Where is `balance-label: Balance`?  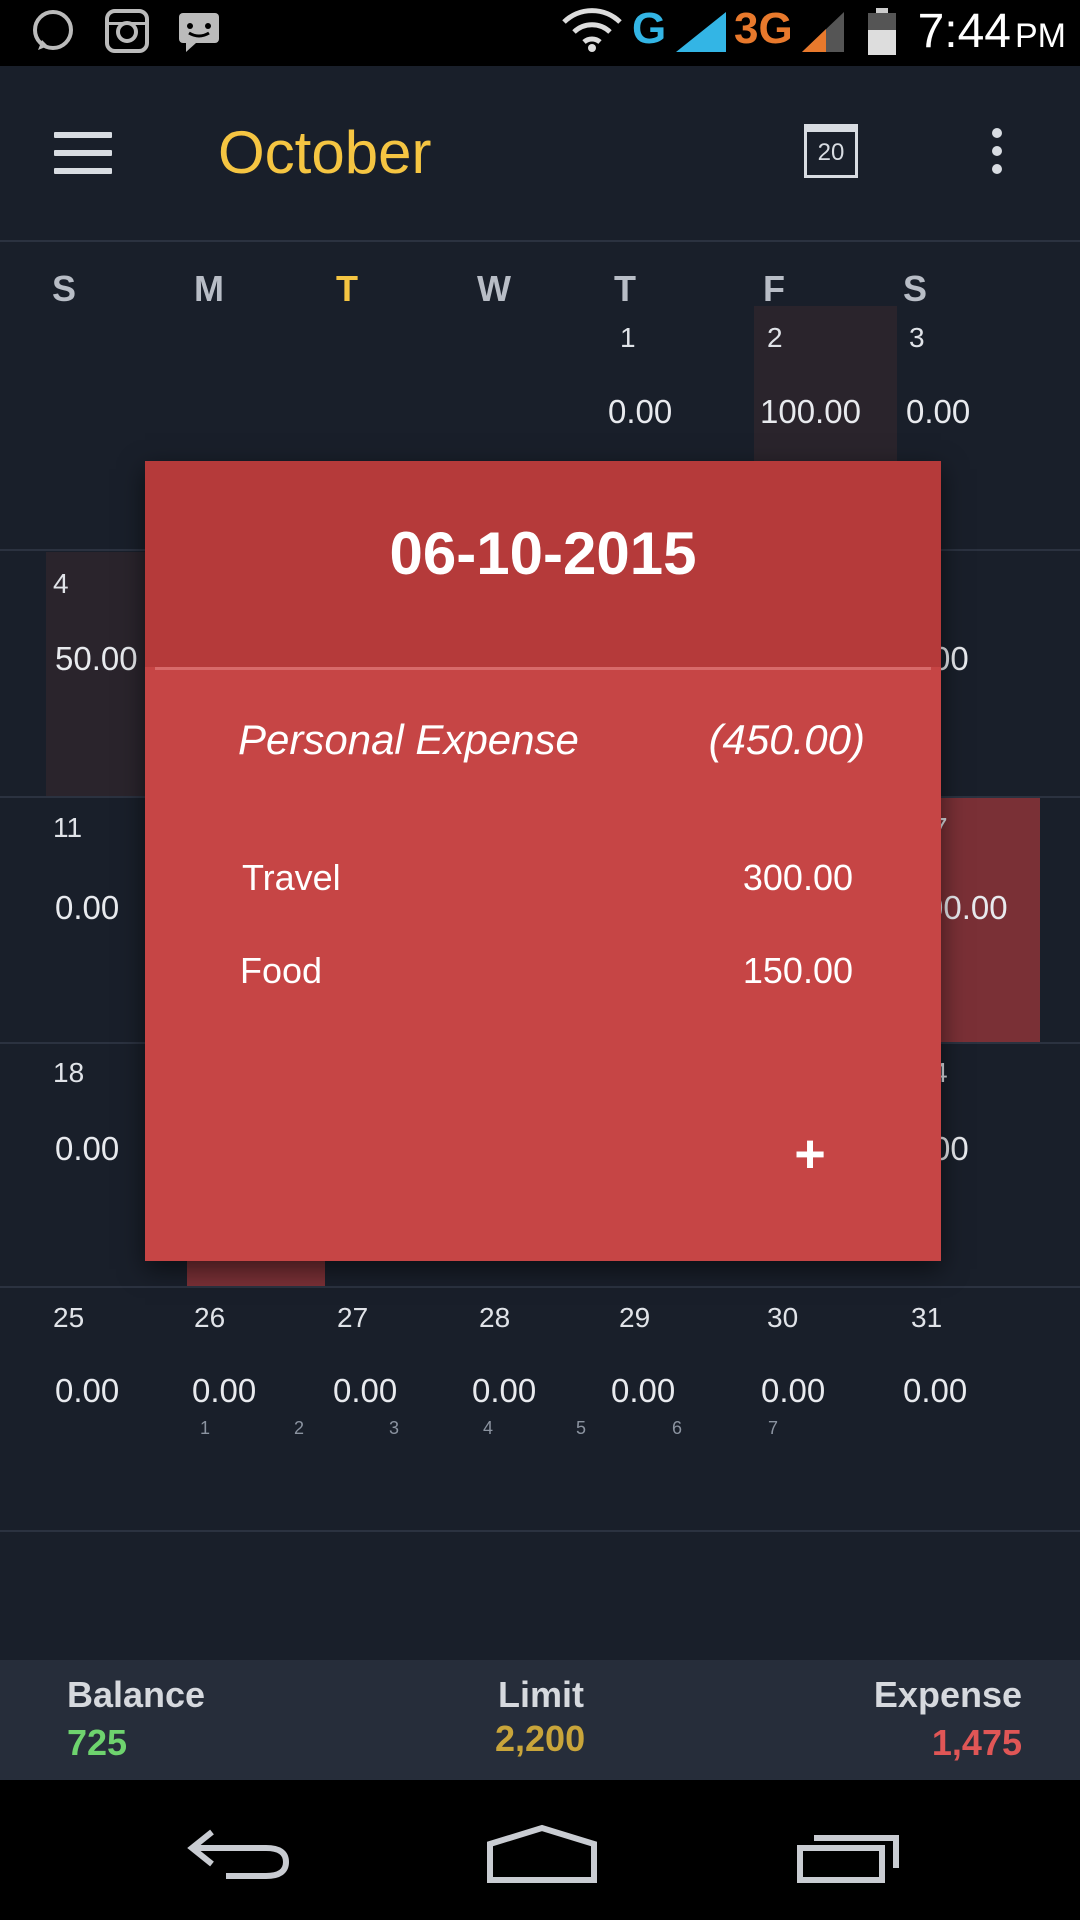
balance-label: Balance is located at coordinates (136, 1694).